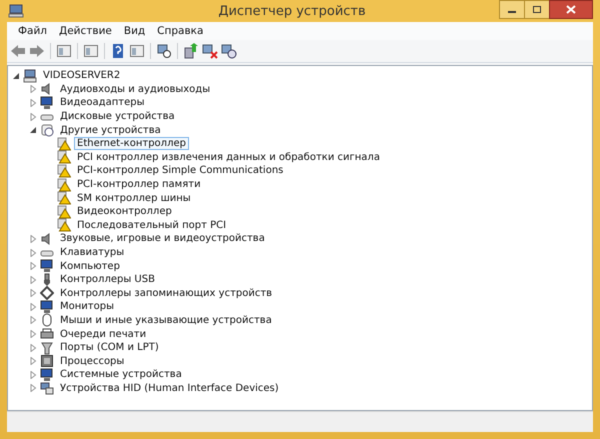 This screenshot has width=600, height=439. I want to click on tree-item: Видеоконтроллер, so click(124, 211).